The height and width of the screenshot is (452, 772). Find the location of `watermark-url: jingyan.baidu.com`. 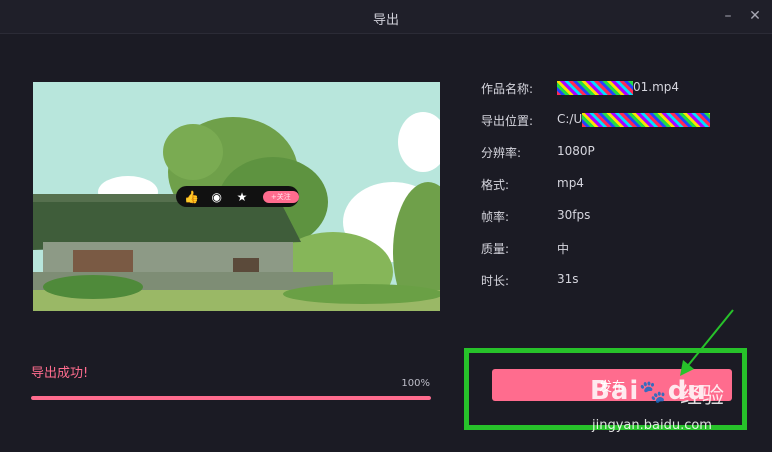

watermark-url: jingyan.baidu.com is located at coordinates (652, 425).